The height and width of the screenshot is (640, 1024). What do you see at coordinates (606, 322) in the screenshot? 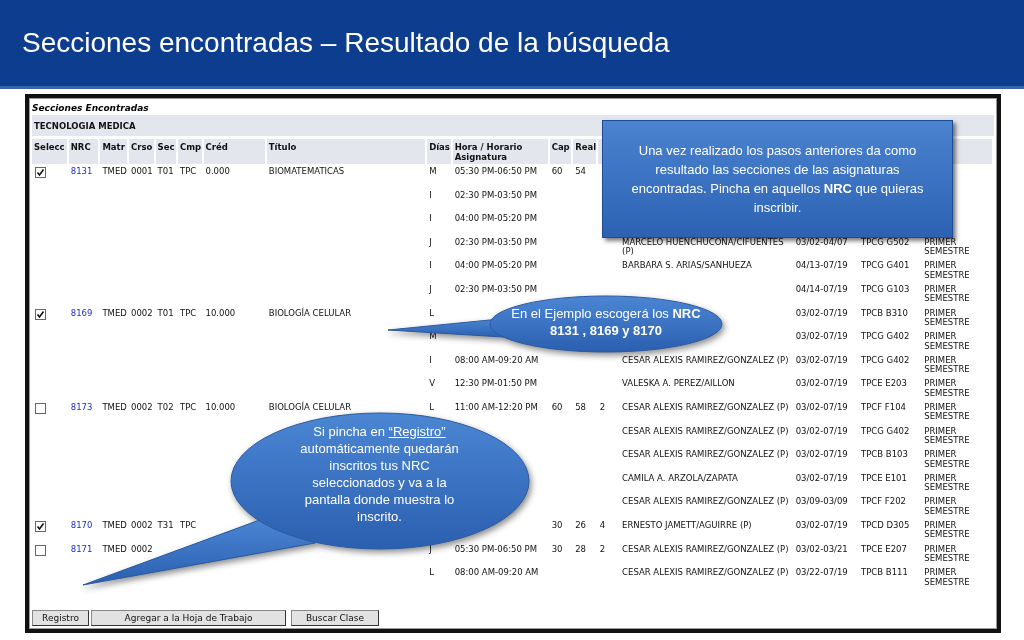
I see `callout-text: En el Ejemplo escogerá los NRC 8131 , 8169 y 8170` at bounding box center [606, 322].